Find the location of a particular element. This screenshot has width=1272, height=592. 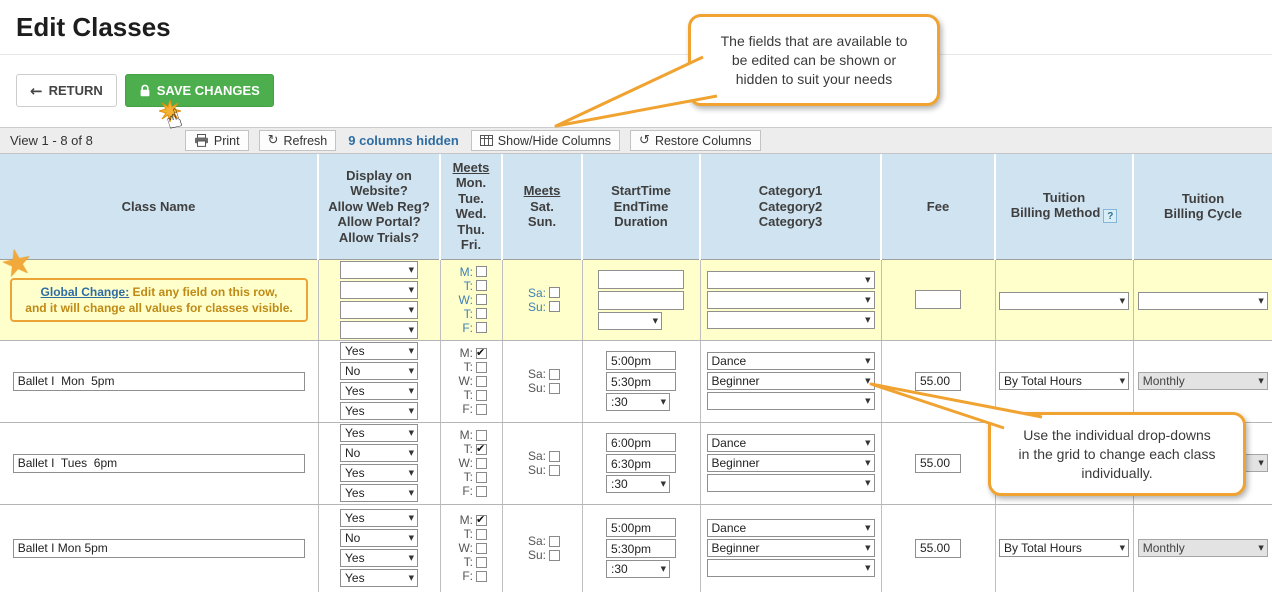

global-meets-fri-checkbox is located at coordinates (481, 327).